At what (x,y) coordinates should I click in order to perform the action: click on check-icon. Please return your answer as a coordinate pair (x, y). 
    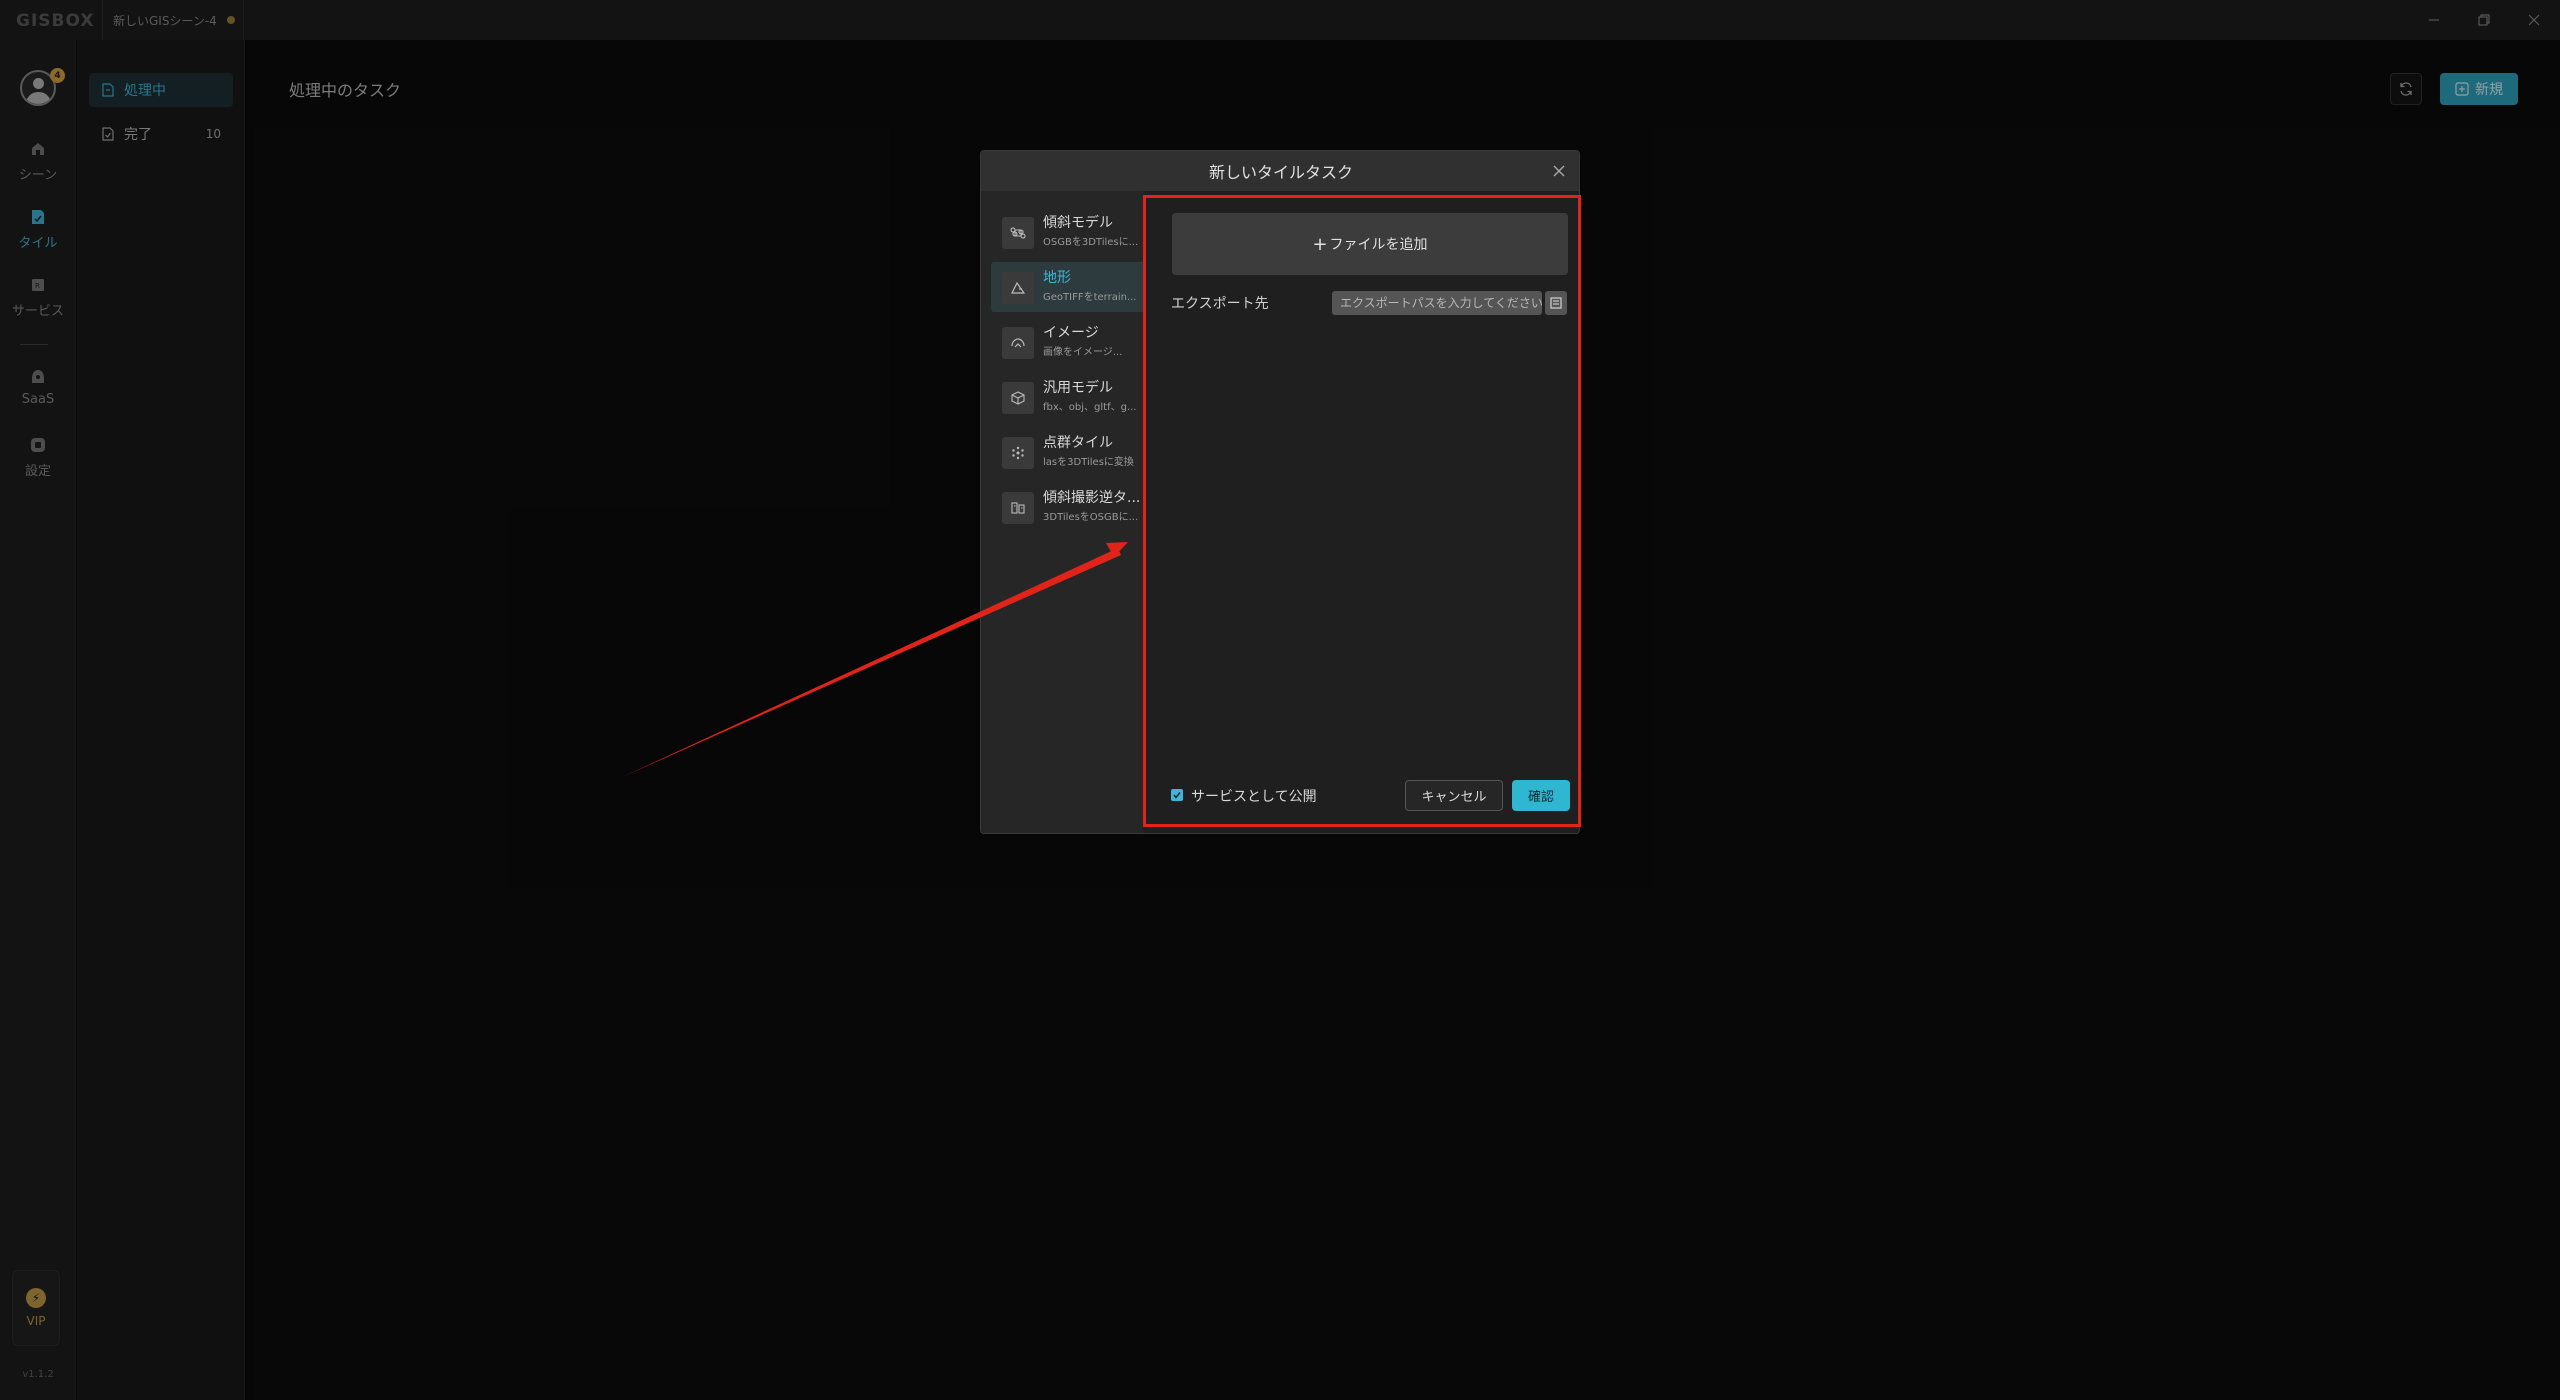
    Looking at the image, I should click on (1177, 795).